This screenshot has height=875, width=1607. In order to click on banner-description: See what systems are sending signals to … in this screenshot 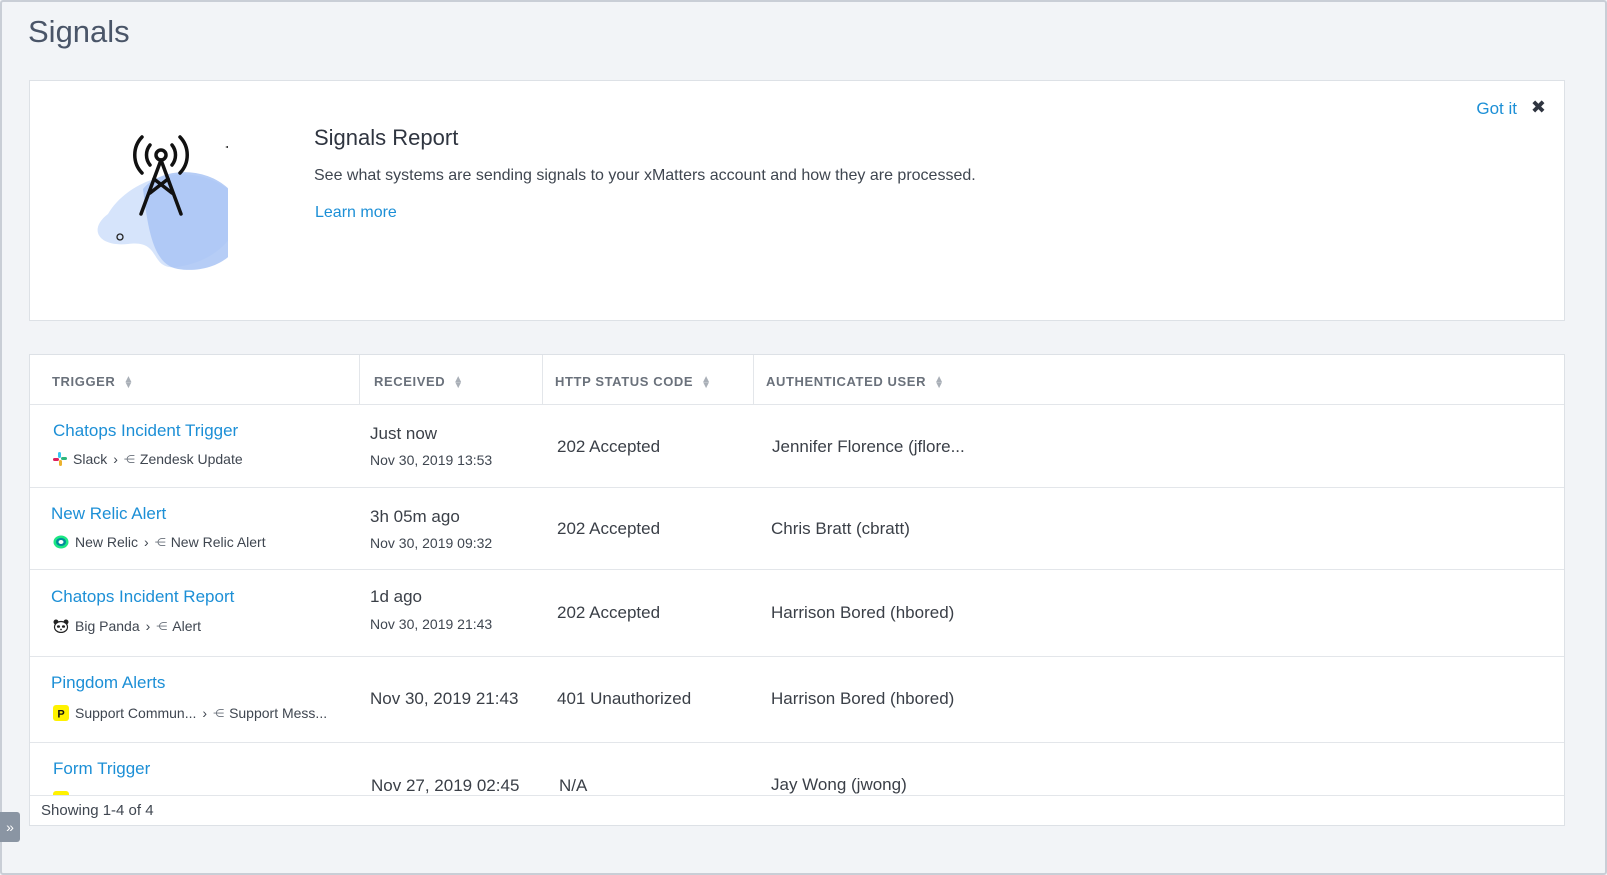, I will do `click(645, 175)`.